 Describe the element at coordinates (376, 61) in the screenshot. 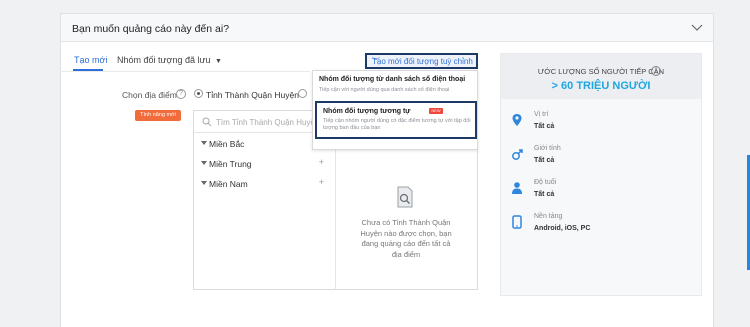

I see `chevron-down-icon: ﹀` at that location.